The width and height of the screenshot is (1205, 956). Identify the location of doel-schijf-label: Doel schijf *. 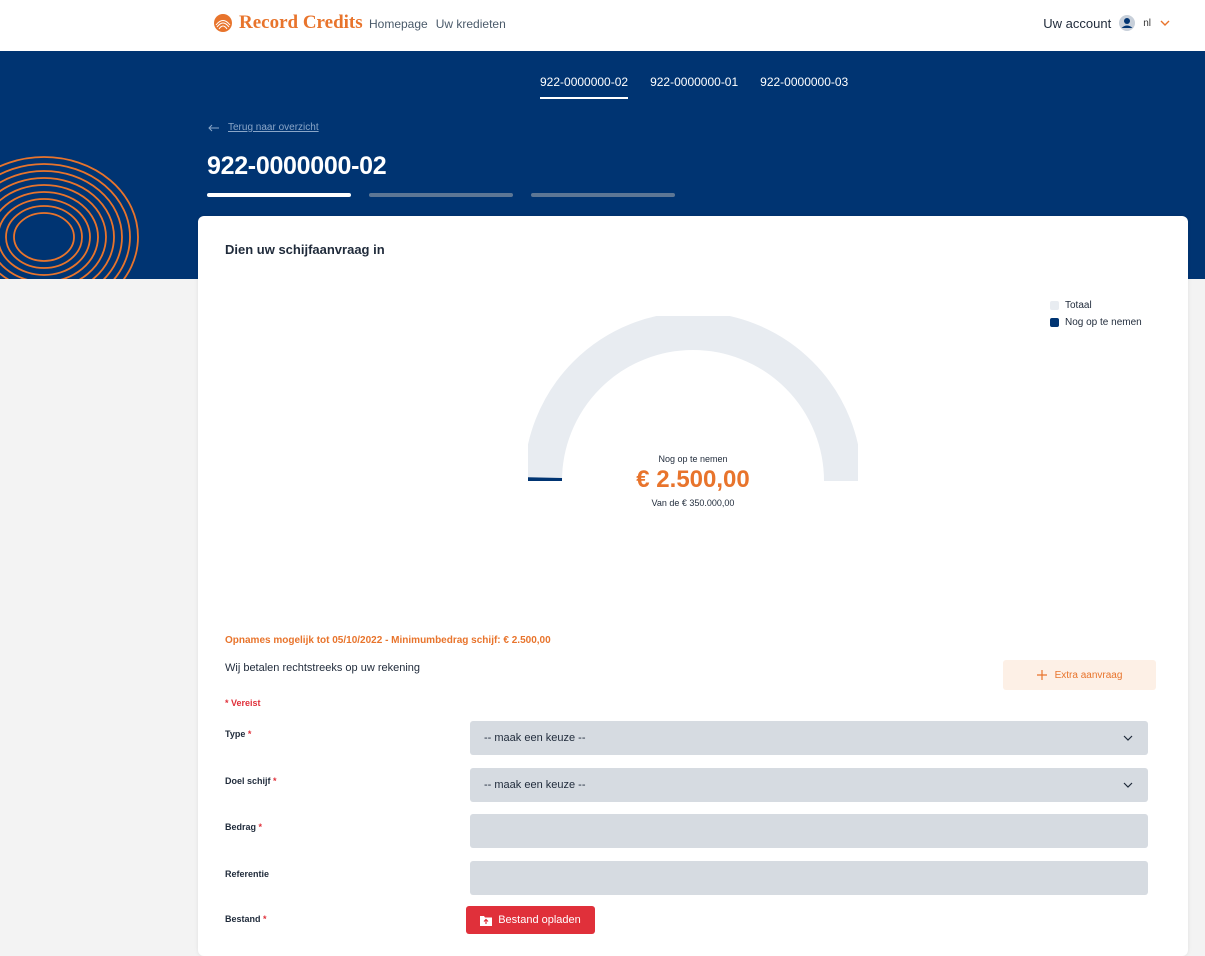
(251, 781).